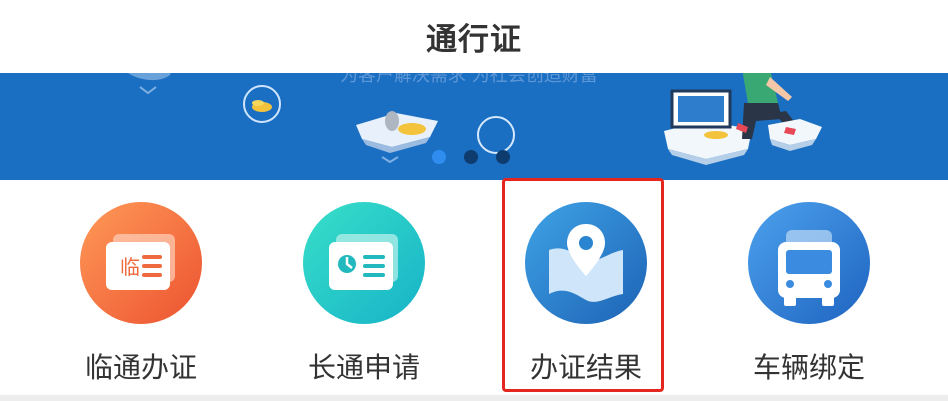  Describe the element at coordinates (474, 398) in the screenshot. I see `bottom-divider` at that location.